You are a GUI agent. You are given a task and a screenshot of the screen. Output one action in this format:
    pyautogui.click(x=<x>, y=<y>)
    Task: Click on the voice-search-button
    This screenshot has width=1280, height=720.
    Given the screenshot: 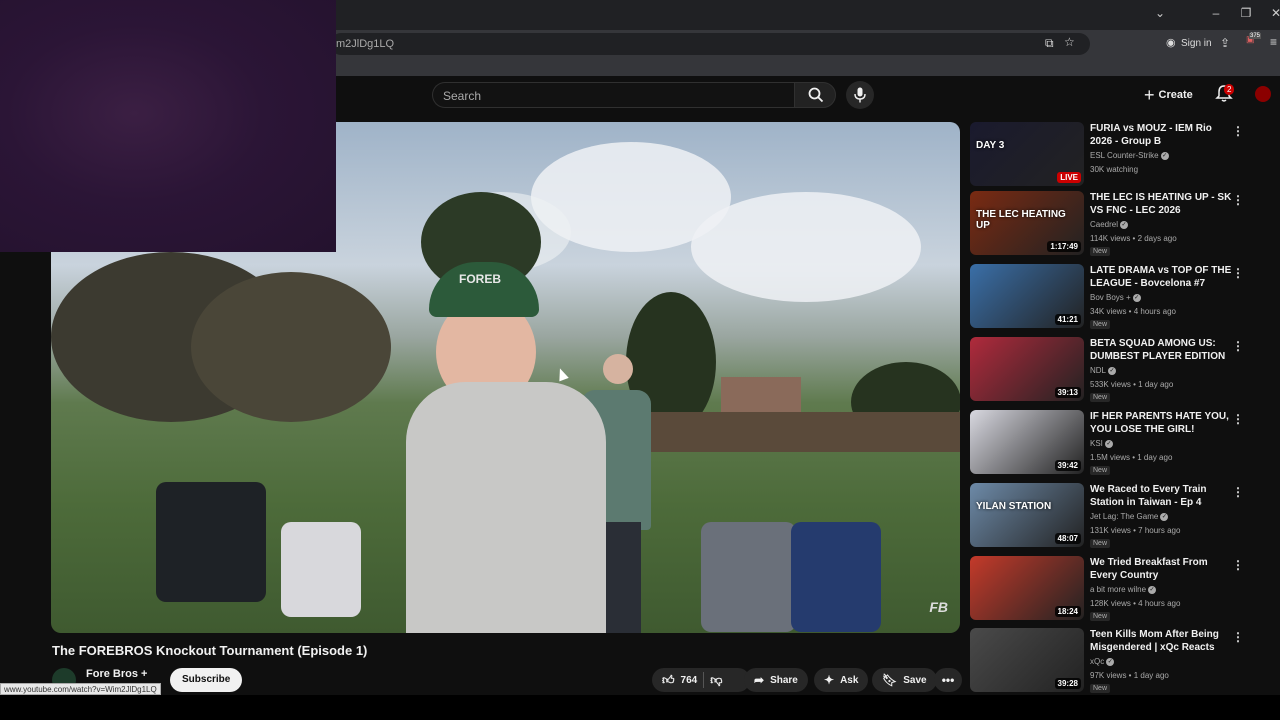 What is the action you would take?
    pyautogui.click(x=860, y=95)
    